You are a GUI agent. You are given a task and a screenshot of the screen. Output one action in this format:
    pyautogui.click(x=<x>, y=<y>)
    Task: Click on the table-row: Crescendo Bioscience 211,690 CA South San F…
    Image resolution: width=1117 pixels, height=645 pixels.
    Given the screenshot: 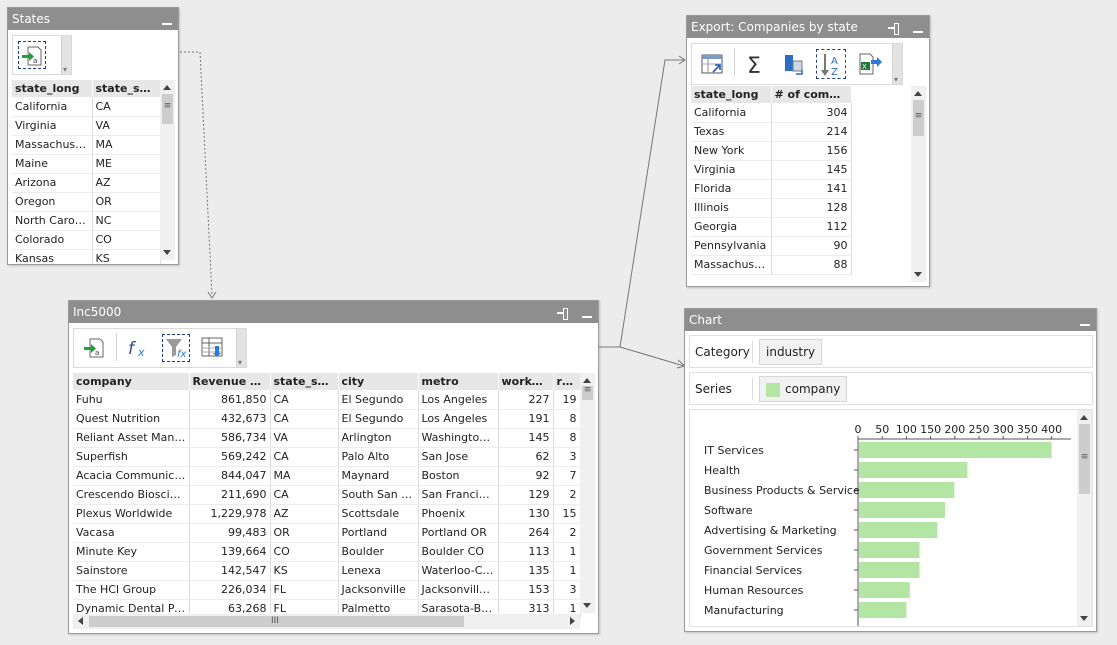 What is the action you would take?
    pyautogui.click(x=327, y=495)
    